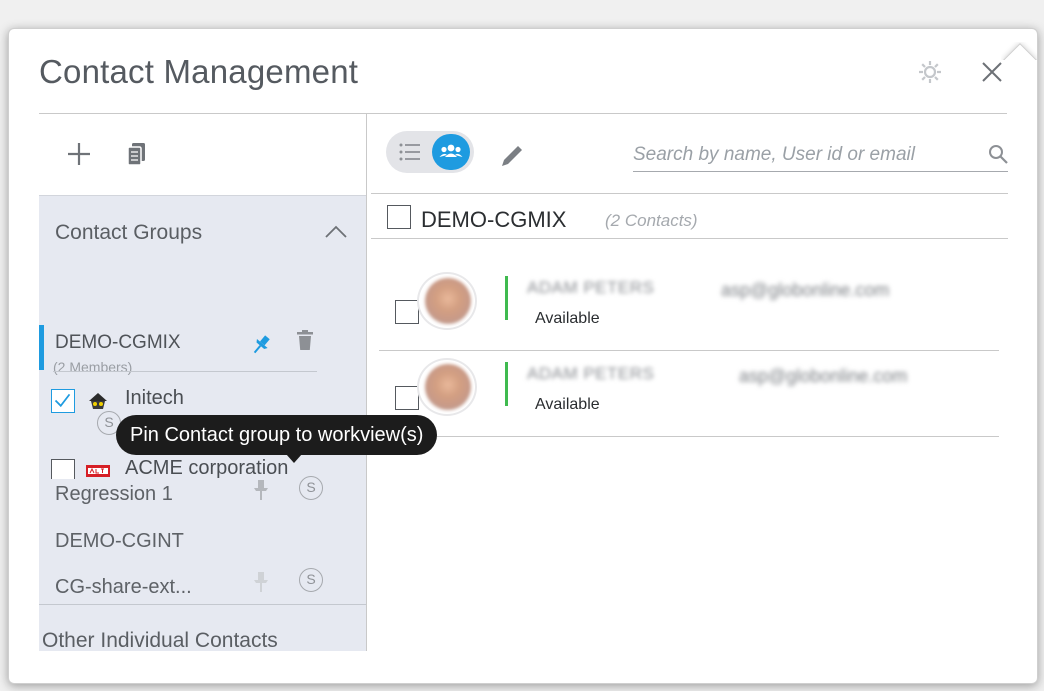  What do you see at coordinates (451, 152) in the screenshot?
I see `group-view-icon` at bounding box center [451, 152].